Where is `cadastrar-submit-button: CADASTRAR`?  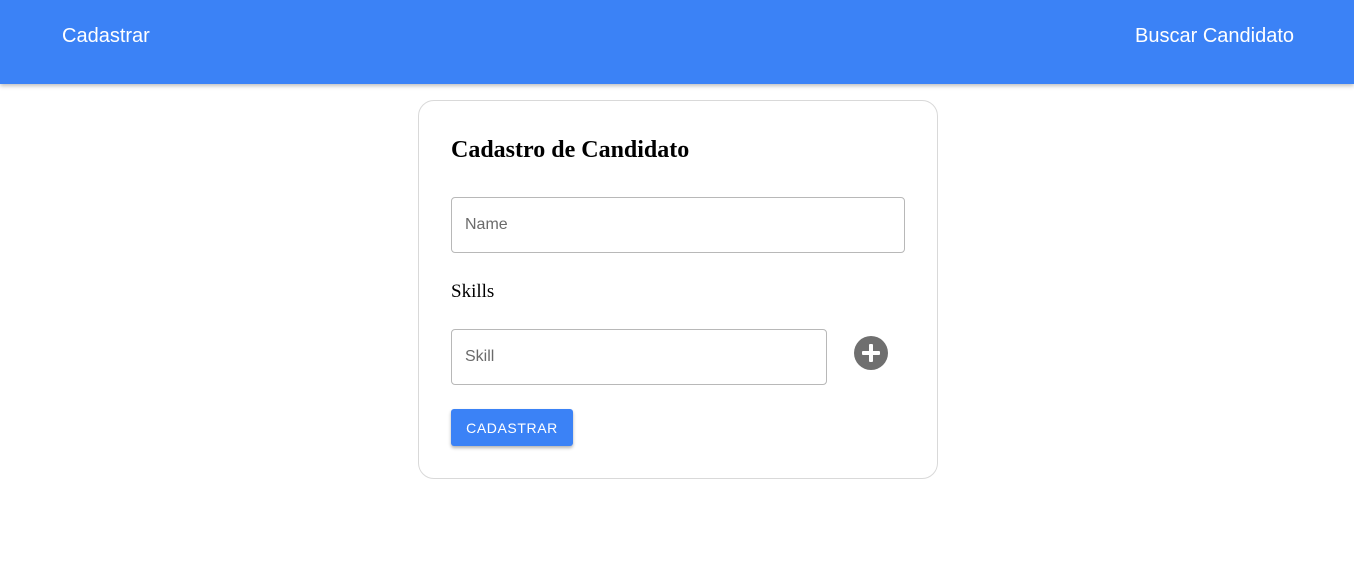
cadastrar-submit-button: CADASTRAR is located at coordinates (512, 427).